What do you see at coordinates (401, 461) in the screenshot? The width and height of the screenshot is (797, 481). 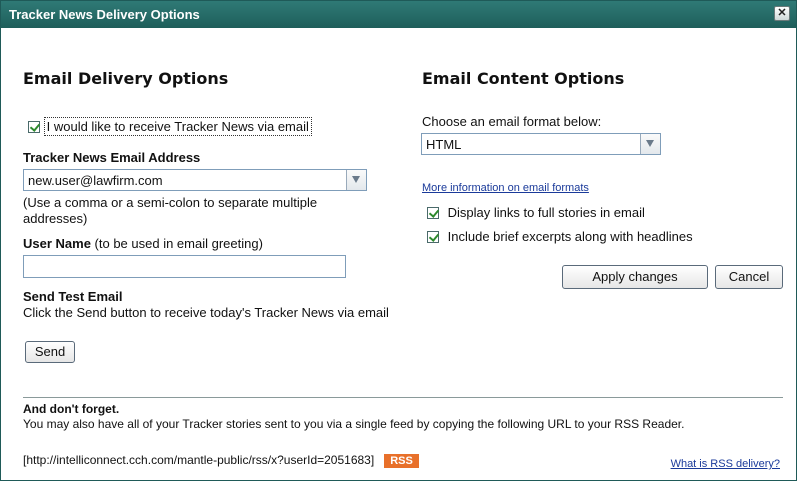 I see `rss-badge-icon: RSS` at bounding box center [401, 461].